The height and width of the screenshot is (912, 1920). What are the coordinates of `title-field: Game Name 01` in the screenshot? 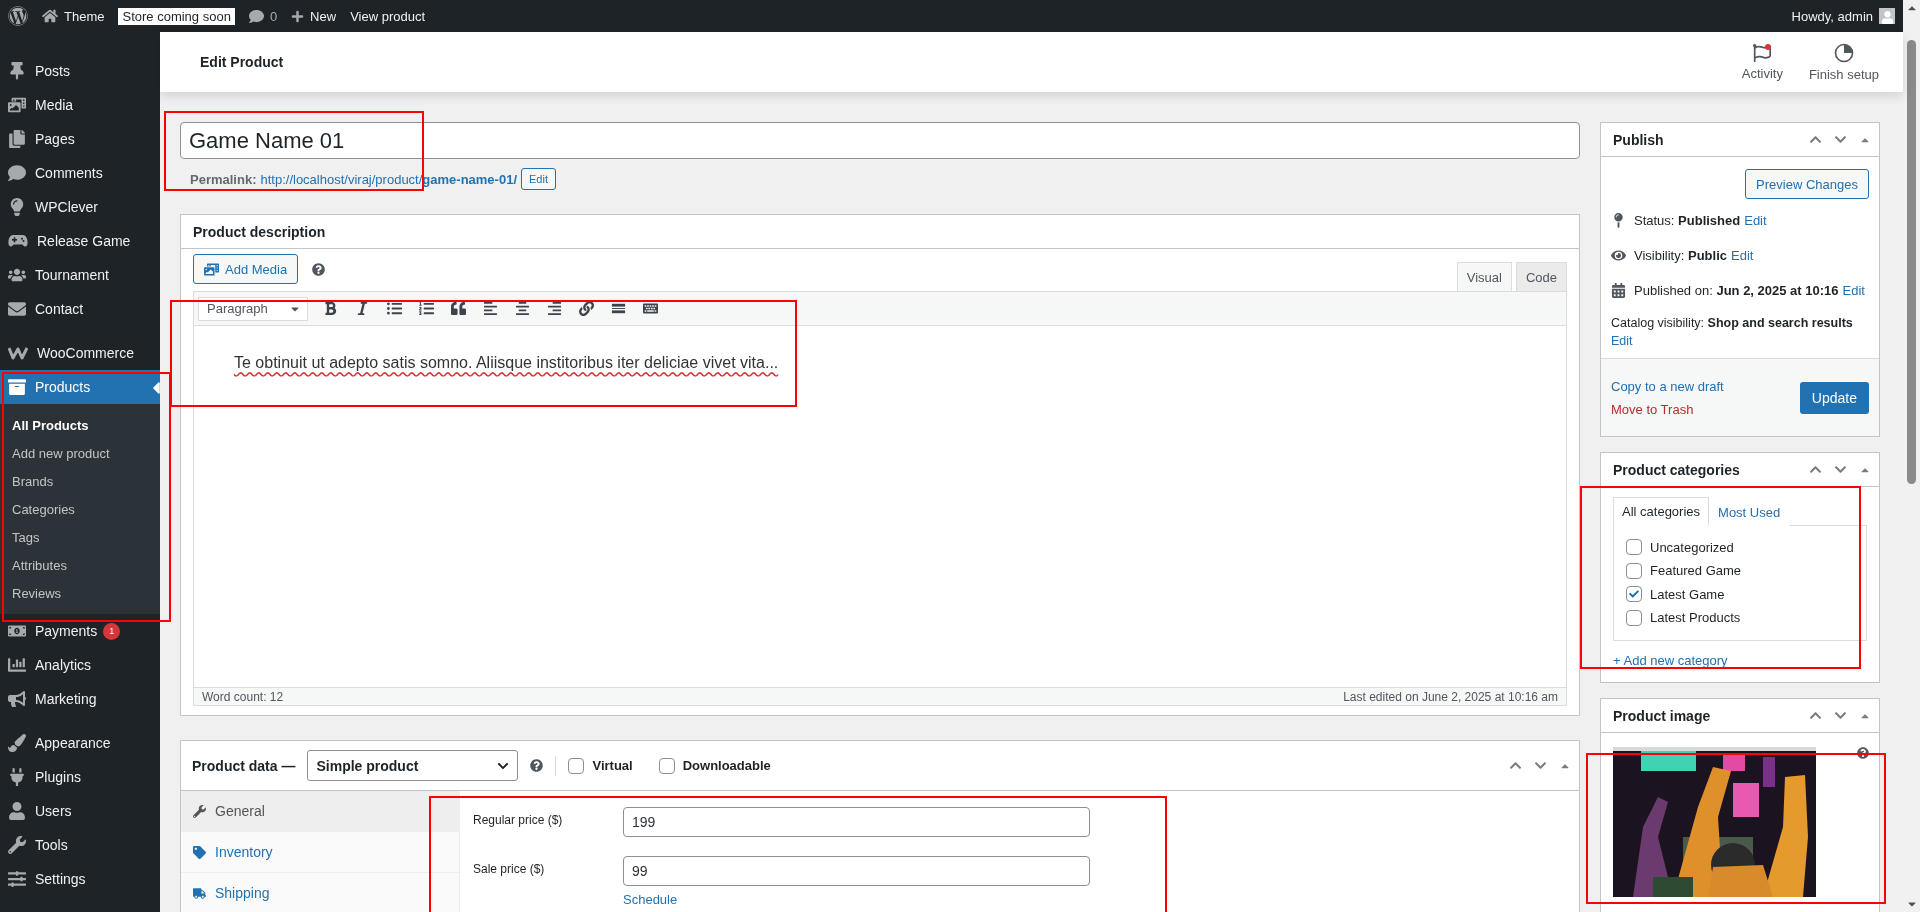 It's located at (880, 140).